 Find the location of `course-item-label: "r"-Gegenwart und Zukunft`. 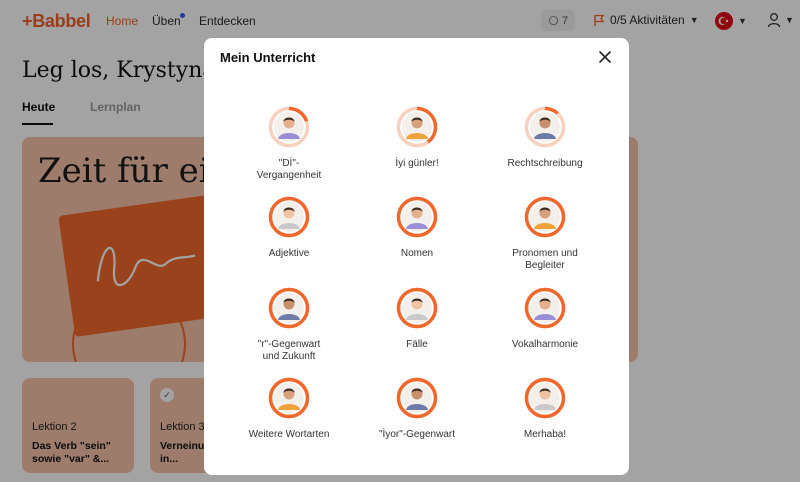

course-item-label: "r"-Gegenwart und Zukunft is located at coordinates (289, 350).